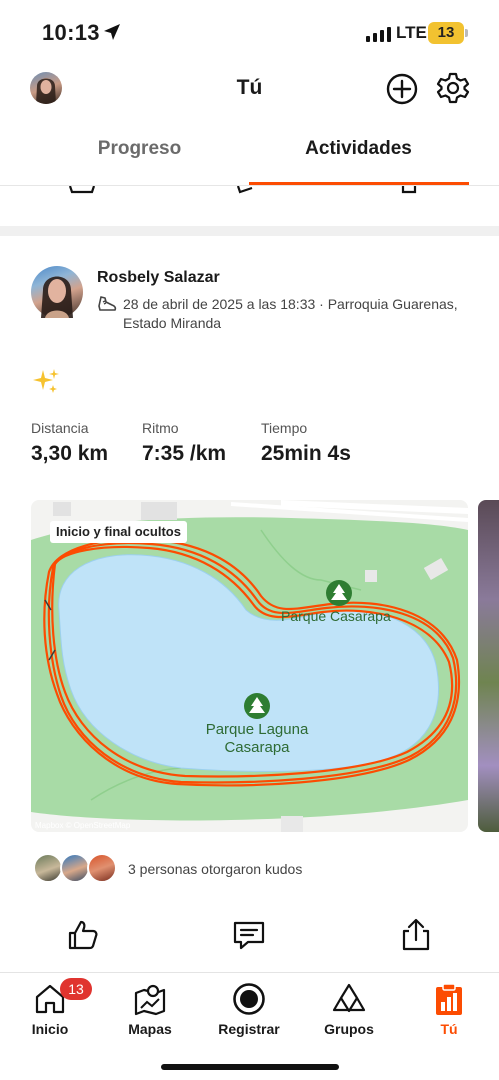  What do you see at coordinates (160, 428) in the screenshot?
I see `stat-pace-label: Ritmo` at bounding box center [160, 428].